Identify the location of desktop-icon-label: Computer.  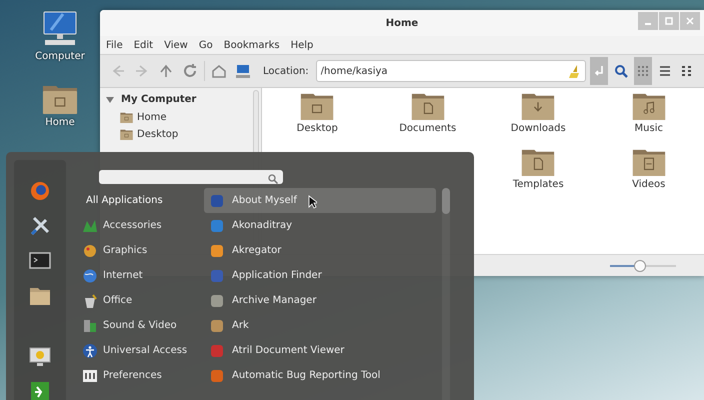
(60, 56).